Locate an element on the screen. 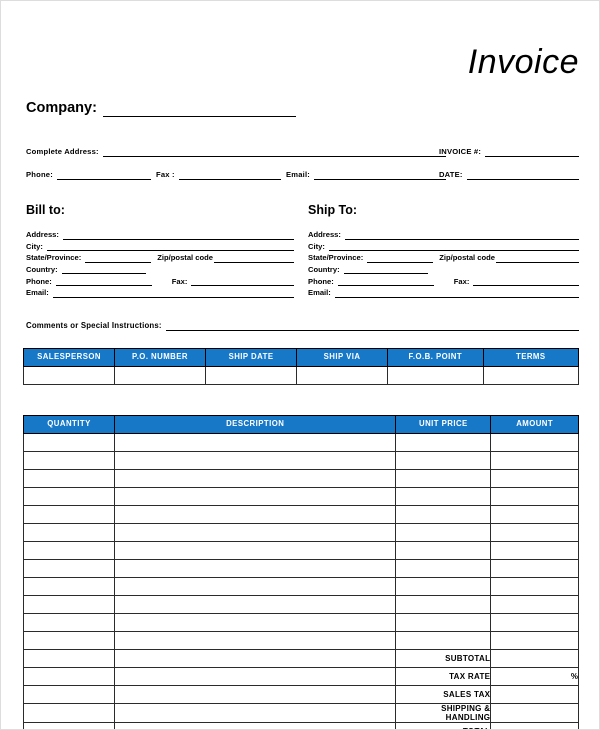 This screenshot has height=730, width=600. complete-address-field: Complete Address: is located at coordinates (236, 152).